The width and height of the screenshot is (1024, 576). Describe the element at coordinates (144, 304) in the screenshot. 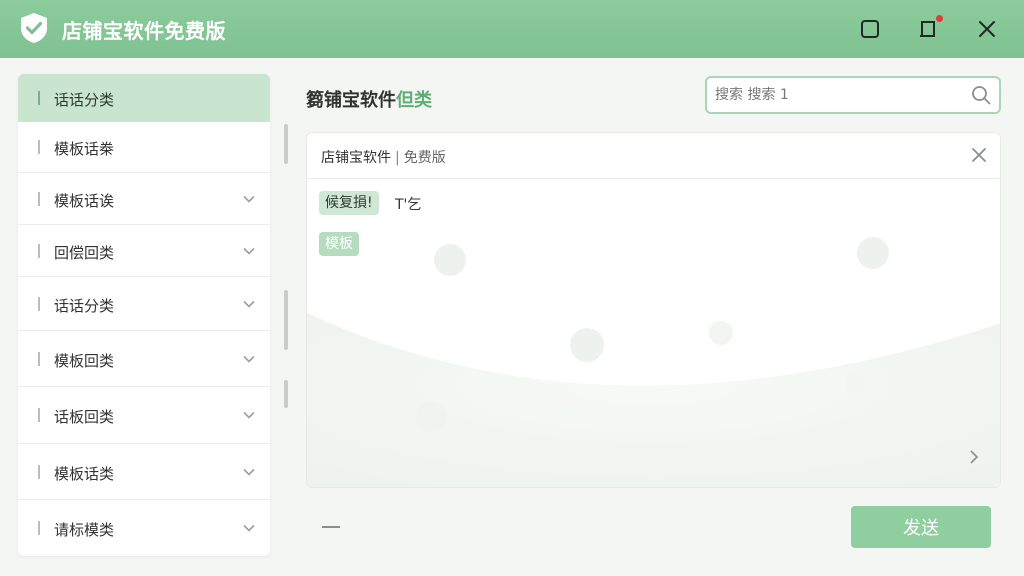

I see `sidebar-item-5: 话话分类` at that location.